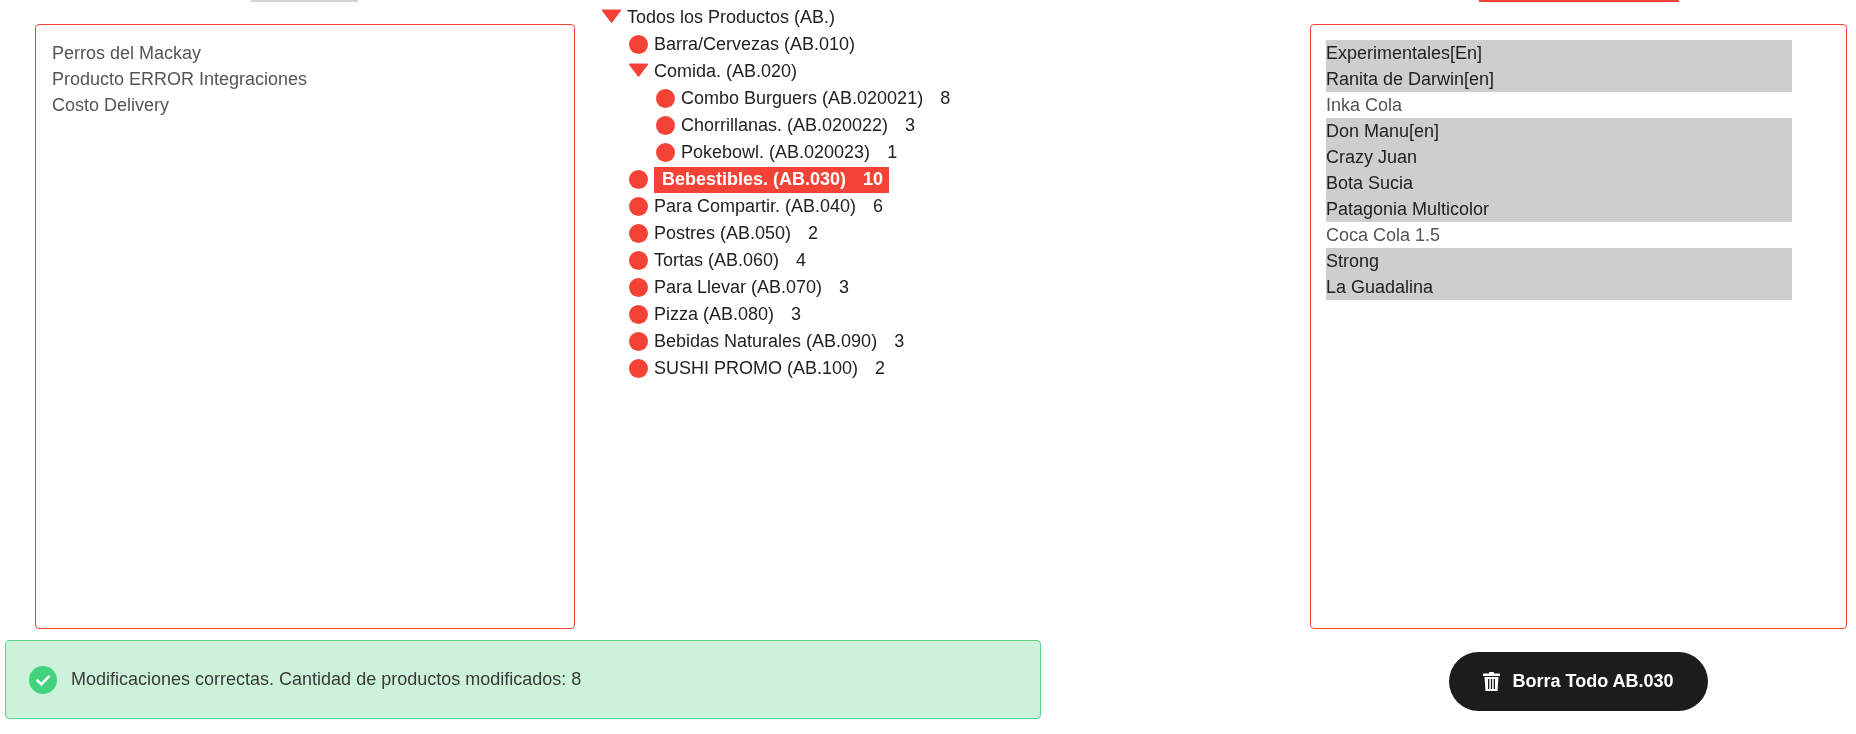 This screenshot has height=734, width=1856. Describe the element at coordinates (1559, 79) in the screenshot. I see `list-item: Ranita de Darwin[en]` at that location.